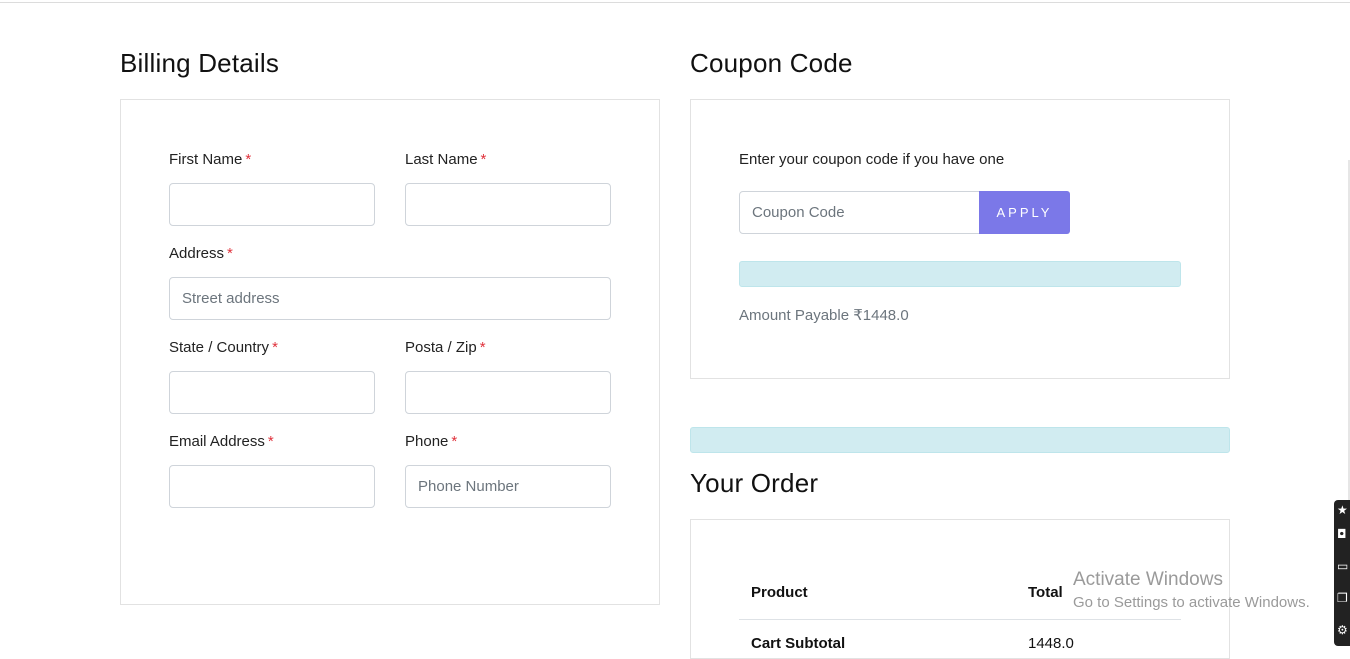 Image resolution: width=1350 pixels, height=659 pixels. Describe the element at coordinates (508, 486) in the screenshot. I see `phone-input` at that location.